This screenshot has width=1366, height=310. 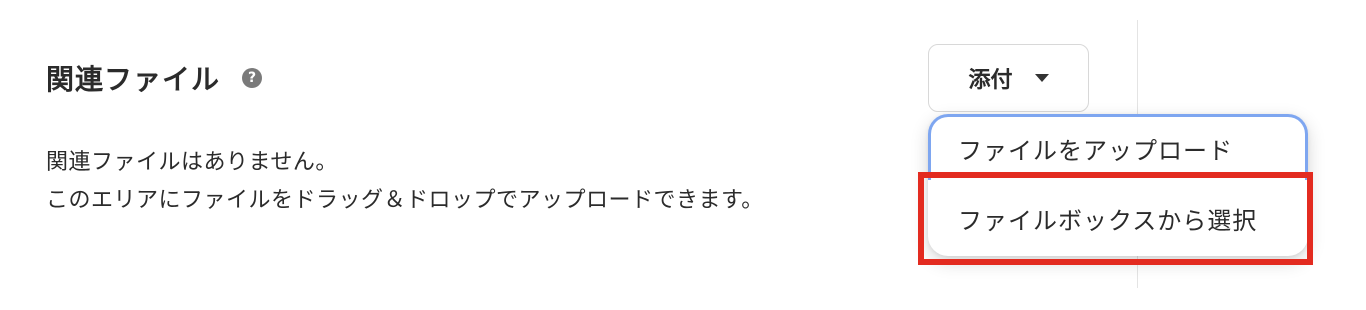 I want to click on help-icon: ?, so click(x=252, y=78).